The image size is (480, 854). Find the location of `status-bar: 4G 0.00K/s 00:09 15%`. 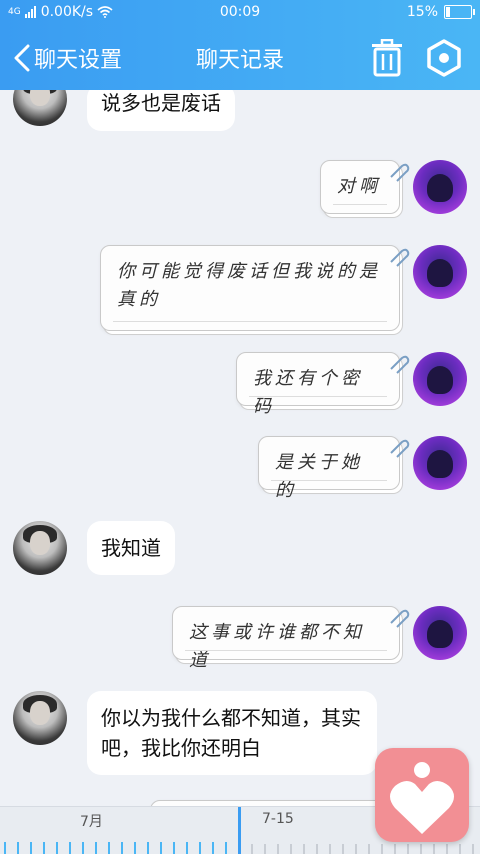

status-bar: 4G 0.00K/s 00:09 15% is located at coordinates (240, 13).